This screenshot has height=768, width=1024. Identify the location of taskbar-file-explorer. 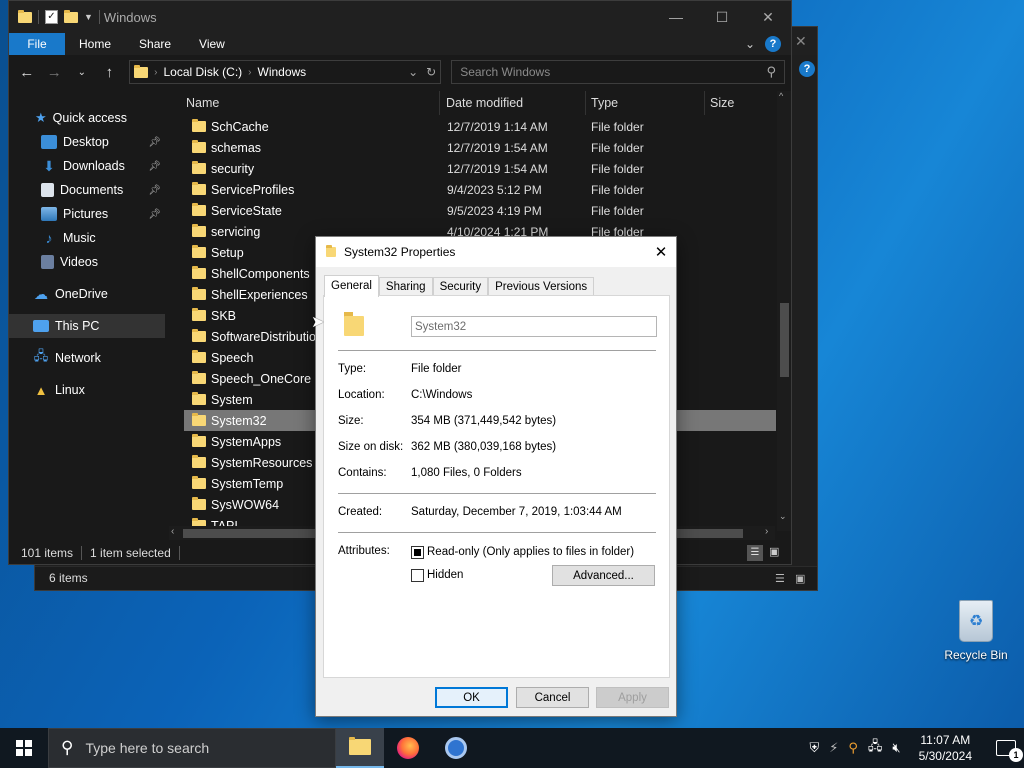
(360, 748).